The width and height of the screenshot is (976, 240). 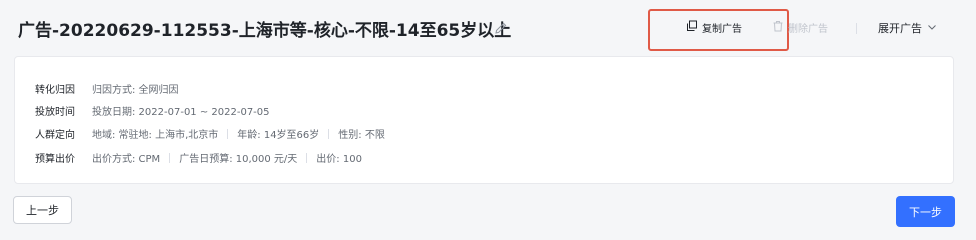 I want to click on attribution-value: 归因方式: 全网归因, so click(x=135, y=90).